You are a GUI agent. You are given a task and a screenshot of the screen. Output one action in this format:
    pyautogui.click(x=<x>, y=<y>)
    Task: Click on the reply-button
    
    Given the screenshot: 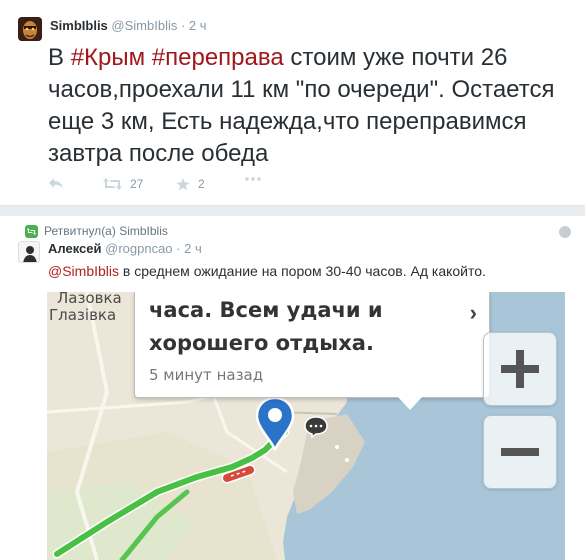 What is the action you would take?
    pyautogui.click(x=56, y=183)
    